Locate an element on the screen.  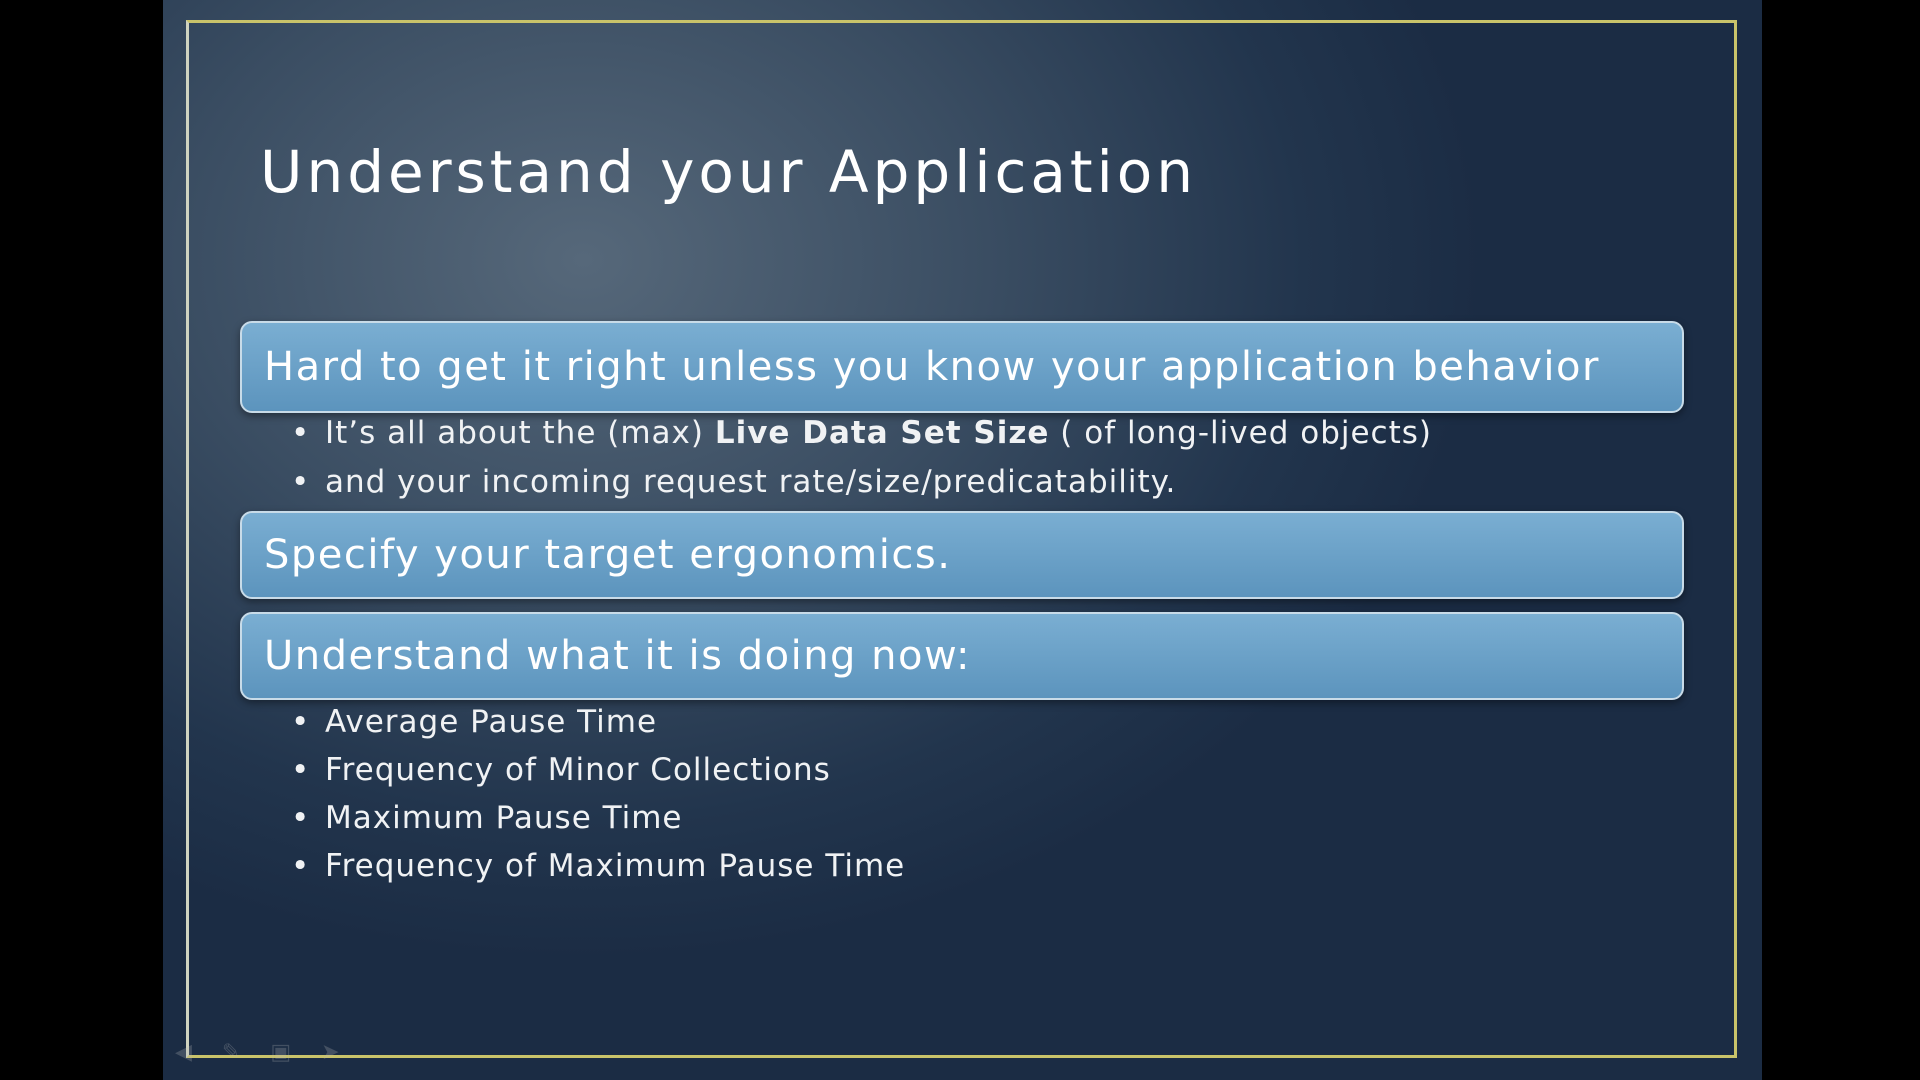
bullet-text: It’s all about the (max) is located at coordinates (520, 433).